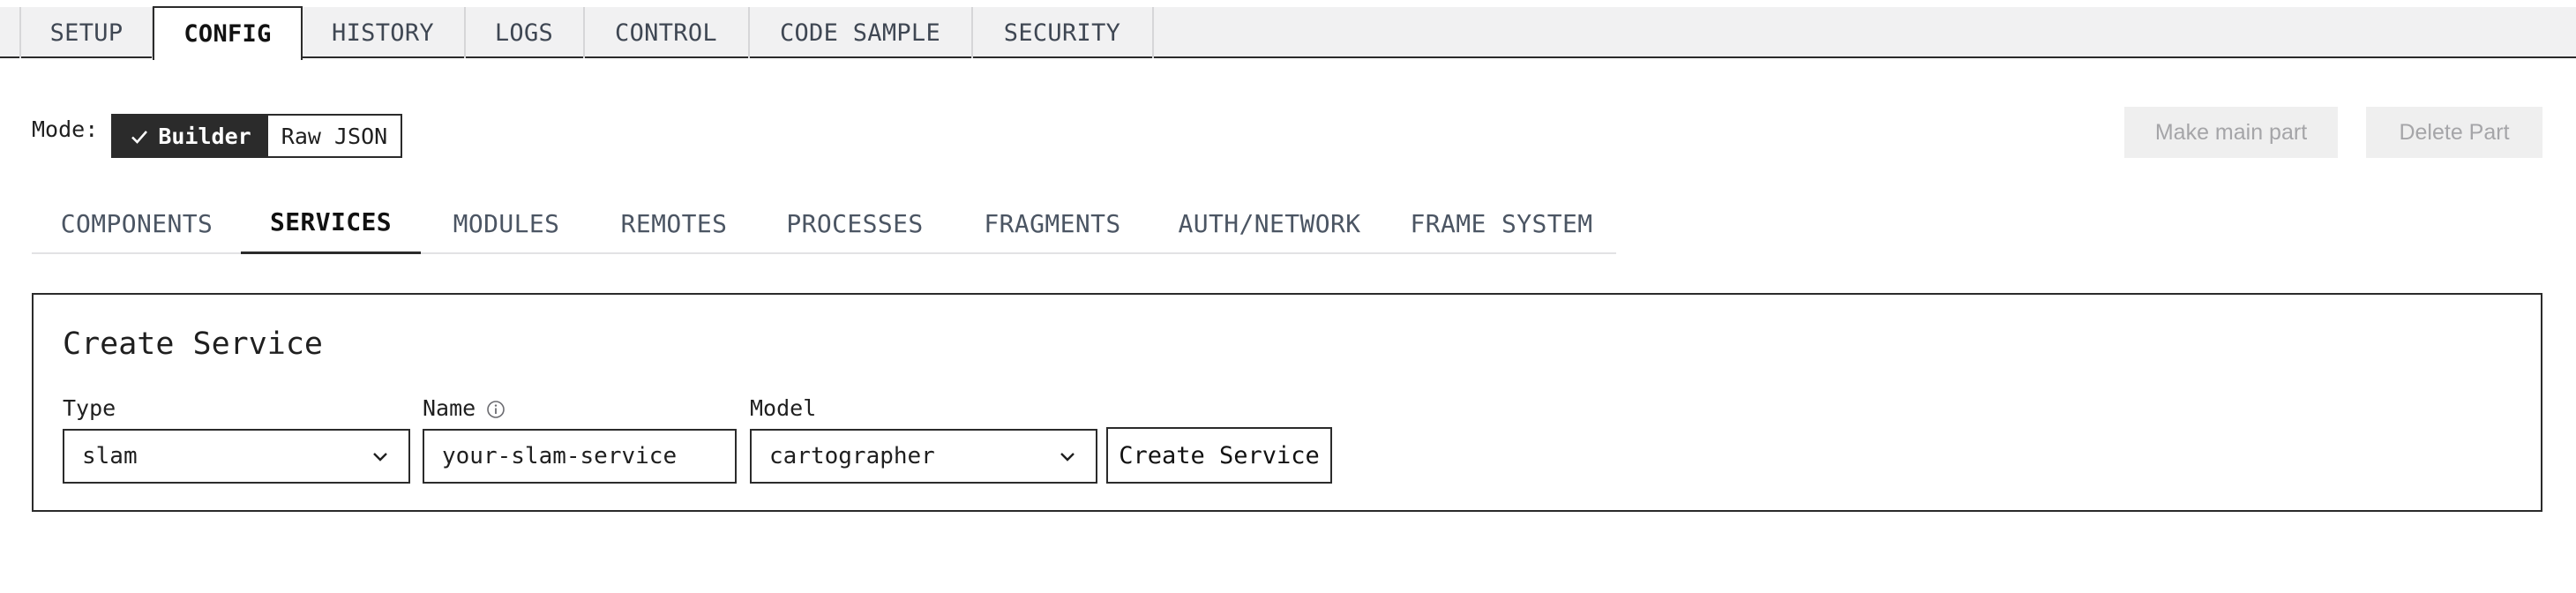 The image size is (2576, 593). Describe the element at coordinates (855, 223) in the screenshot. I see `subtab-processes: PROCESSES` at that location.